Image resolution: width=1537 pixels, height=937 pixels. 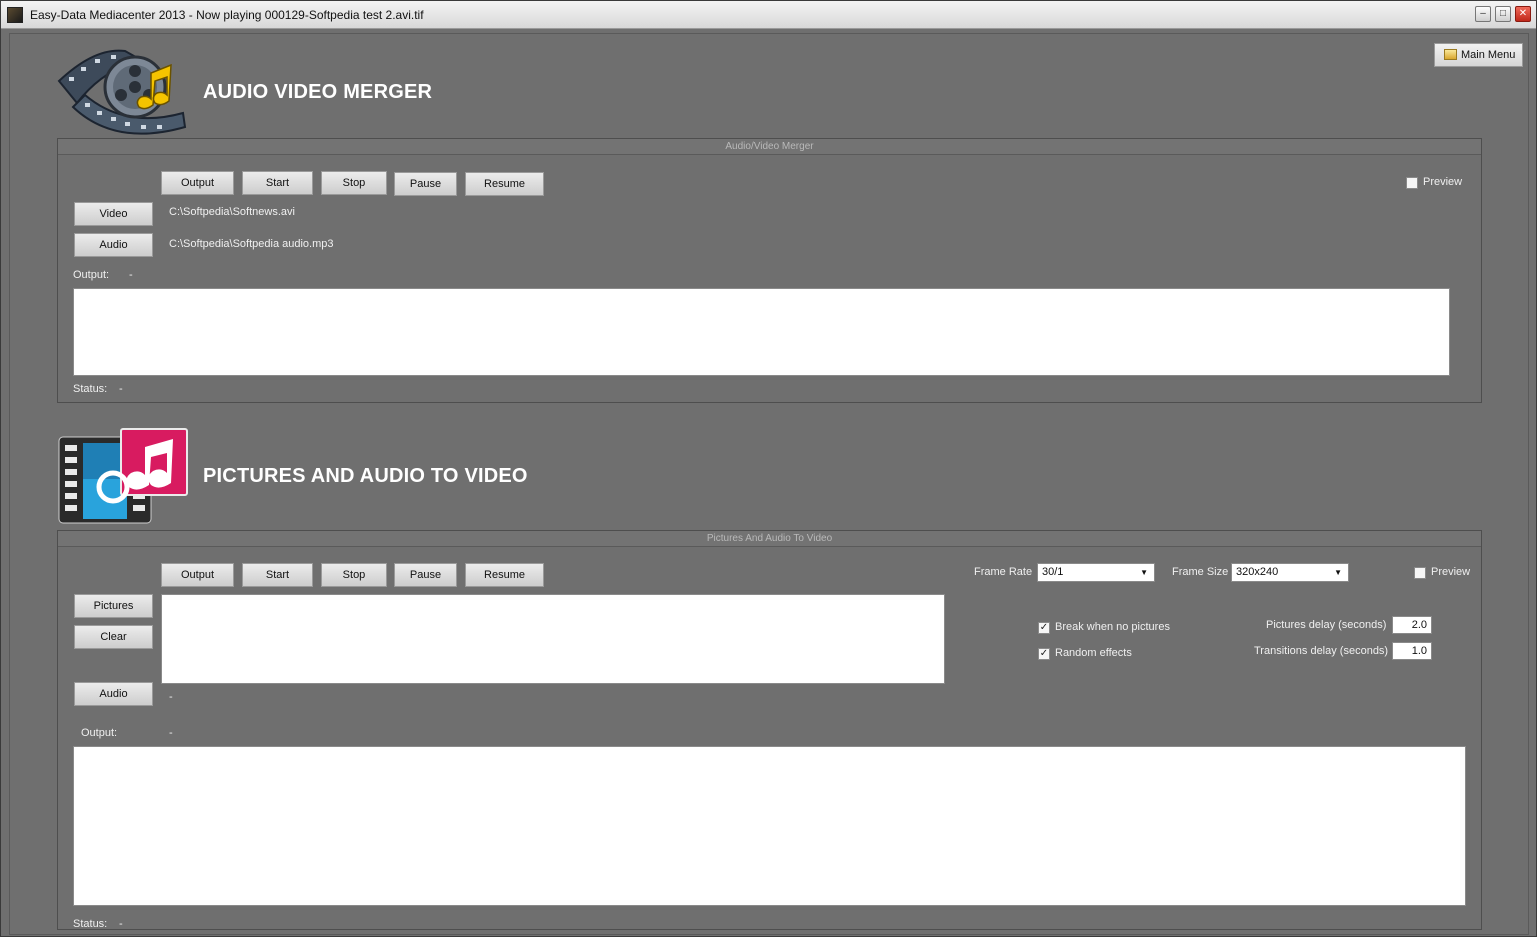 What do you see at coordinates (365, 476) in the screenshot?
I see `pictures-section-title: PICTURES AND AUDIO TO VIDEO` at bounding box center [365, 476].